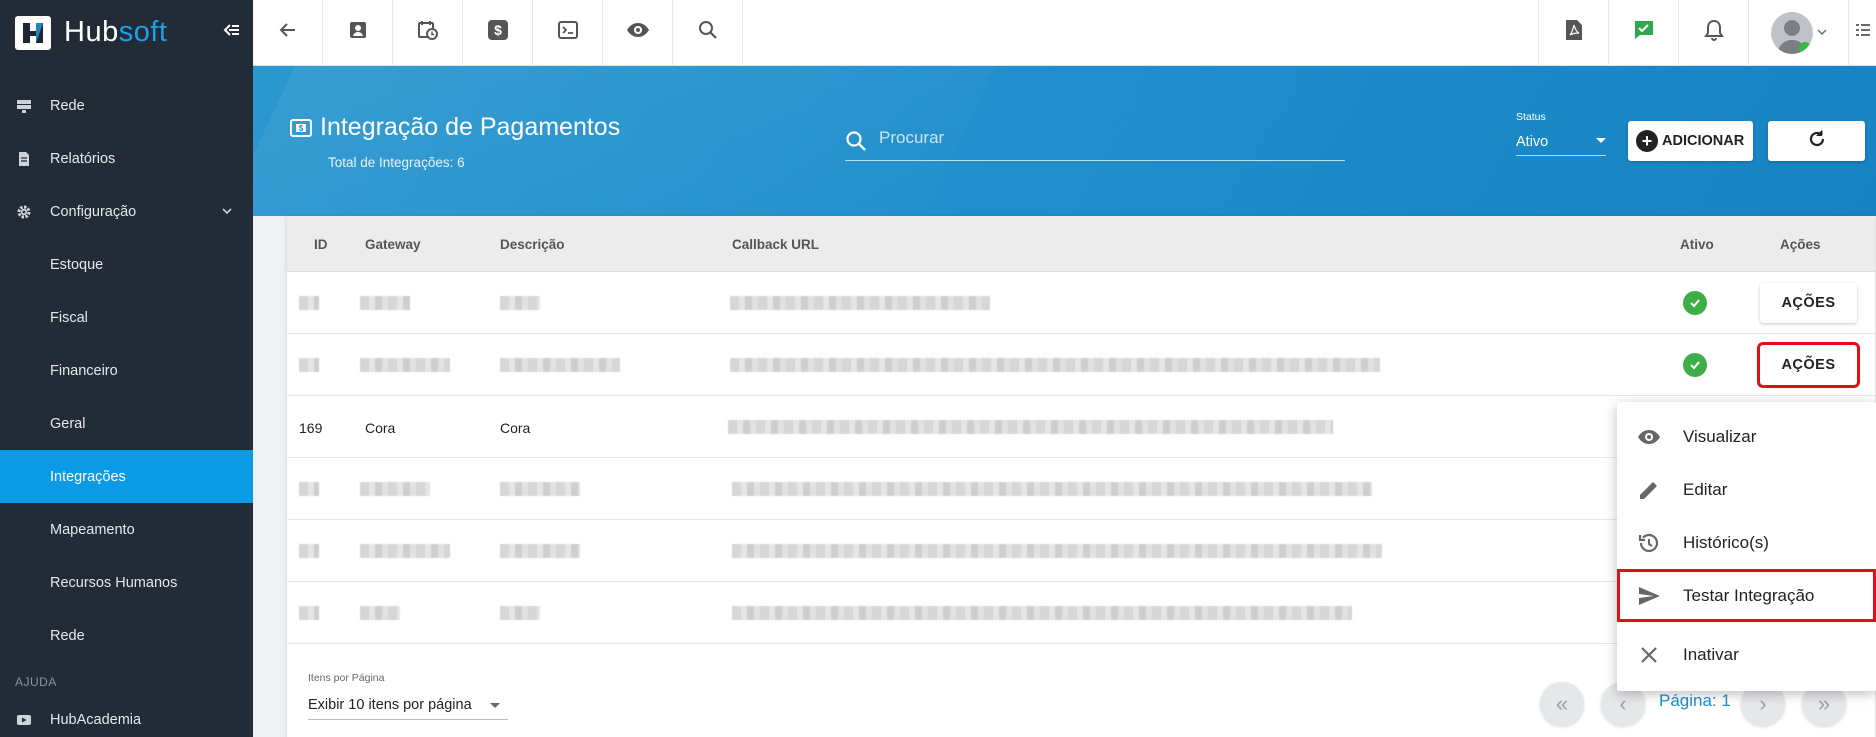 The width and height of the screenshot is (1876, 737). Describe the element at coordinates (126, 264) in the screenshot. I see `sidebar-item-estoque: Estoque` at that location.